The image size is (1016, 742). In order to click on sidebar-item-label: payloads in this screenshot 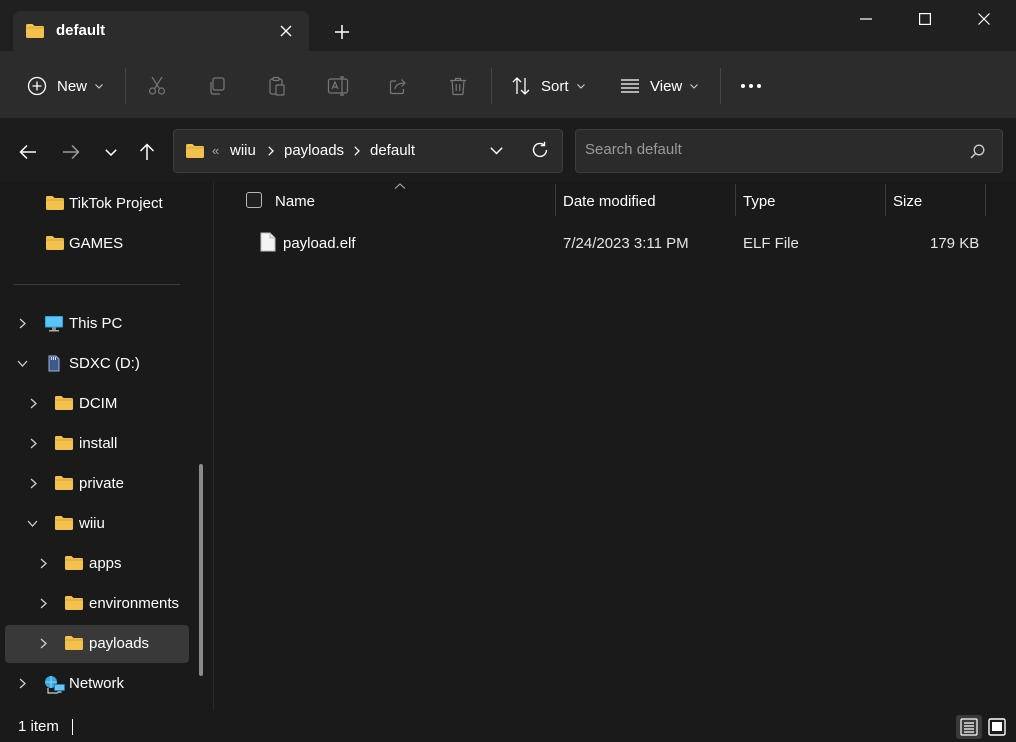, I will do `click(119, 643)`.